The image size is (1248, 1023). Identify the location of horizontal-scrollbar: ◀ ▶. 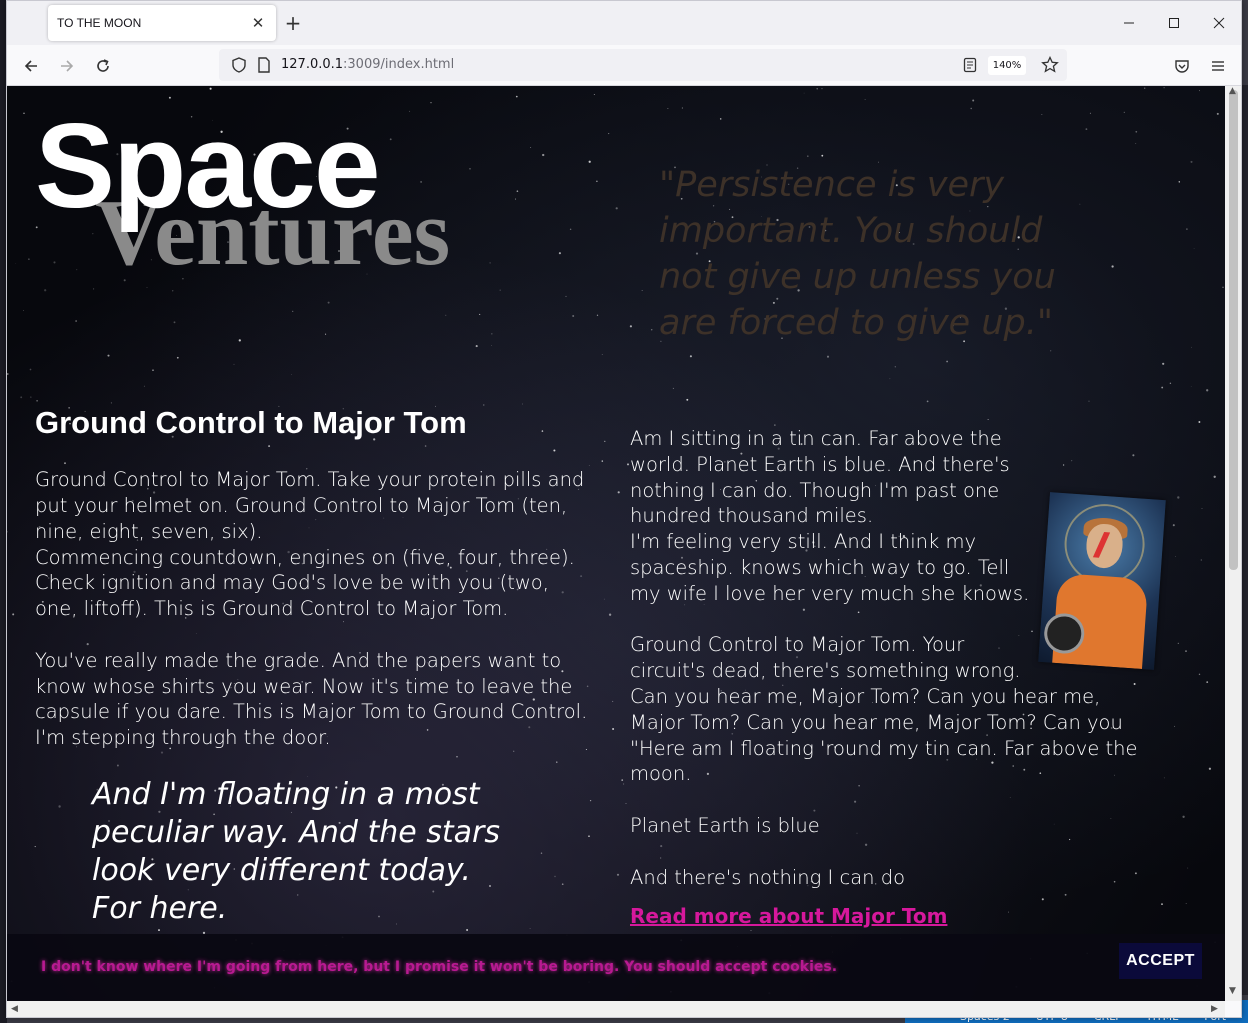
(616, 1009).